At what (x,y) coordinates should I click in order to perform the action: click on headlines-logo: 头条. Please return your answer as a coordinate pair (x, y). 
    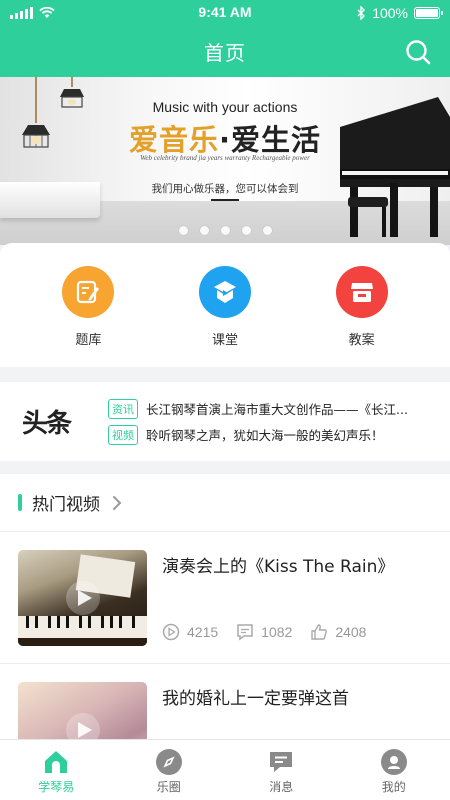
    Looking at the image, I should click on (55, 421).